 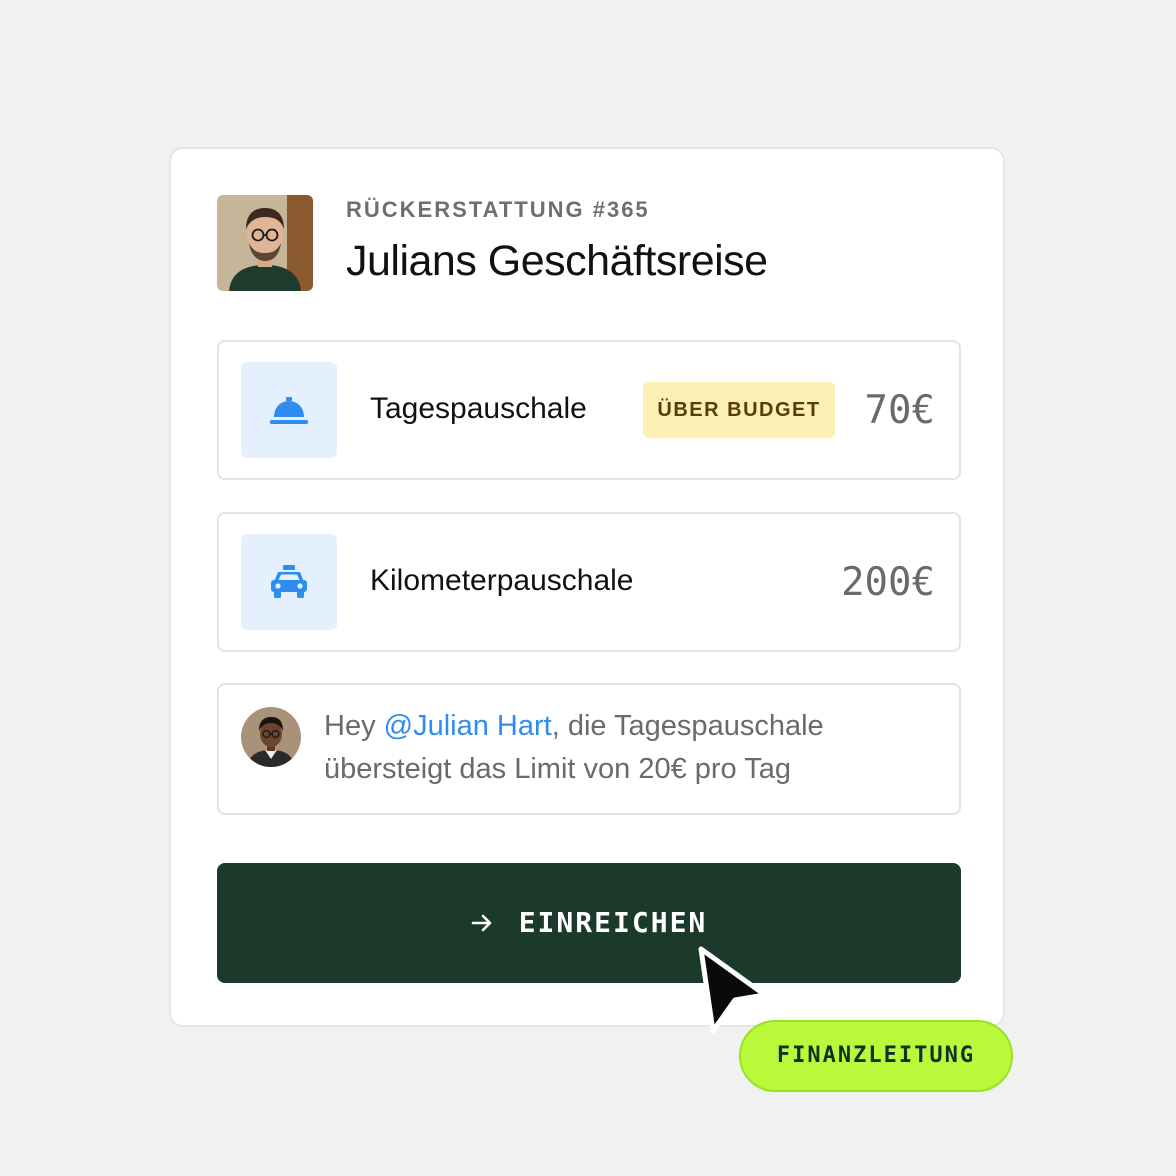 I want to click on over-budget-badge: ÜBER BUDGET, so click(x=739, y=410).